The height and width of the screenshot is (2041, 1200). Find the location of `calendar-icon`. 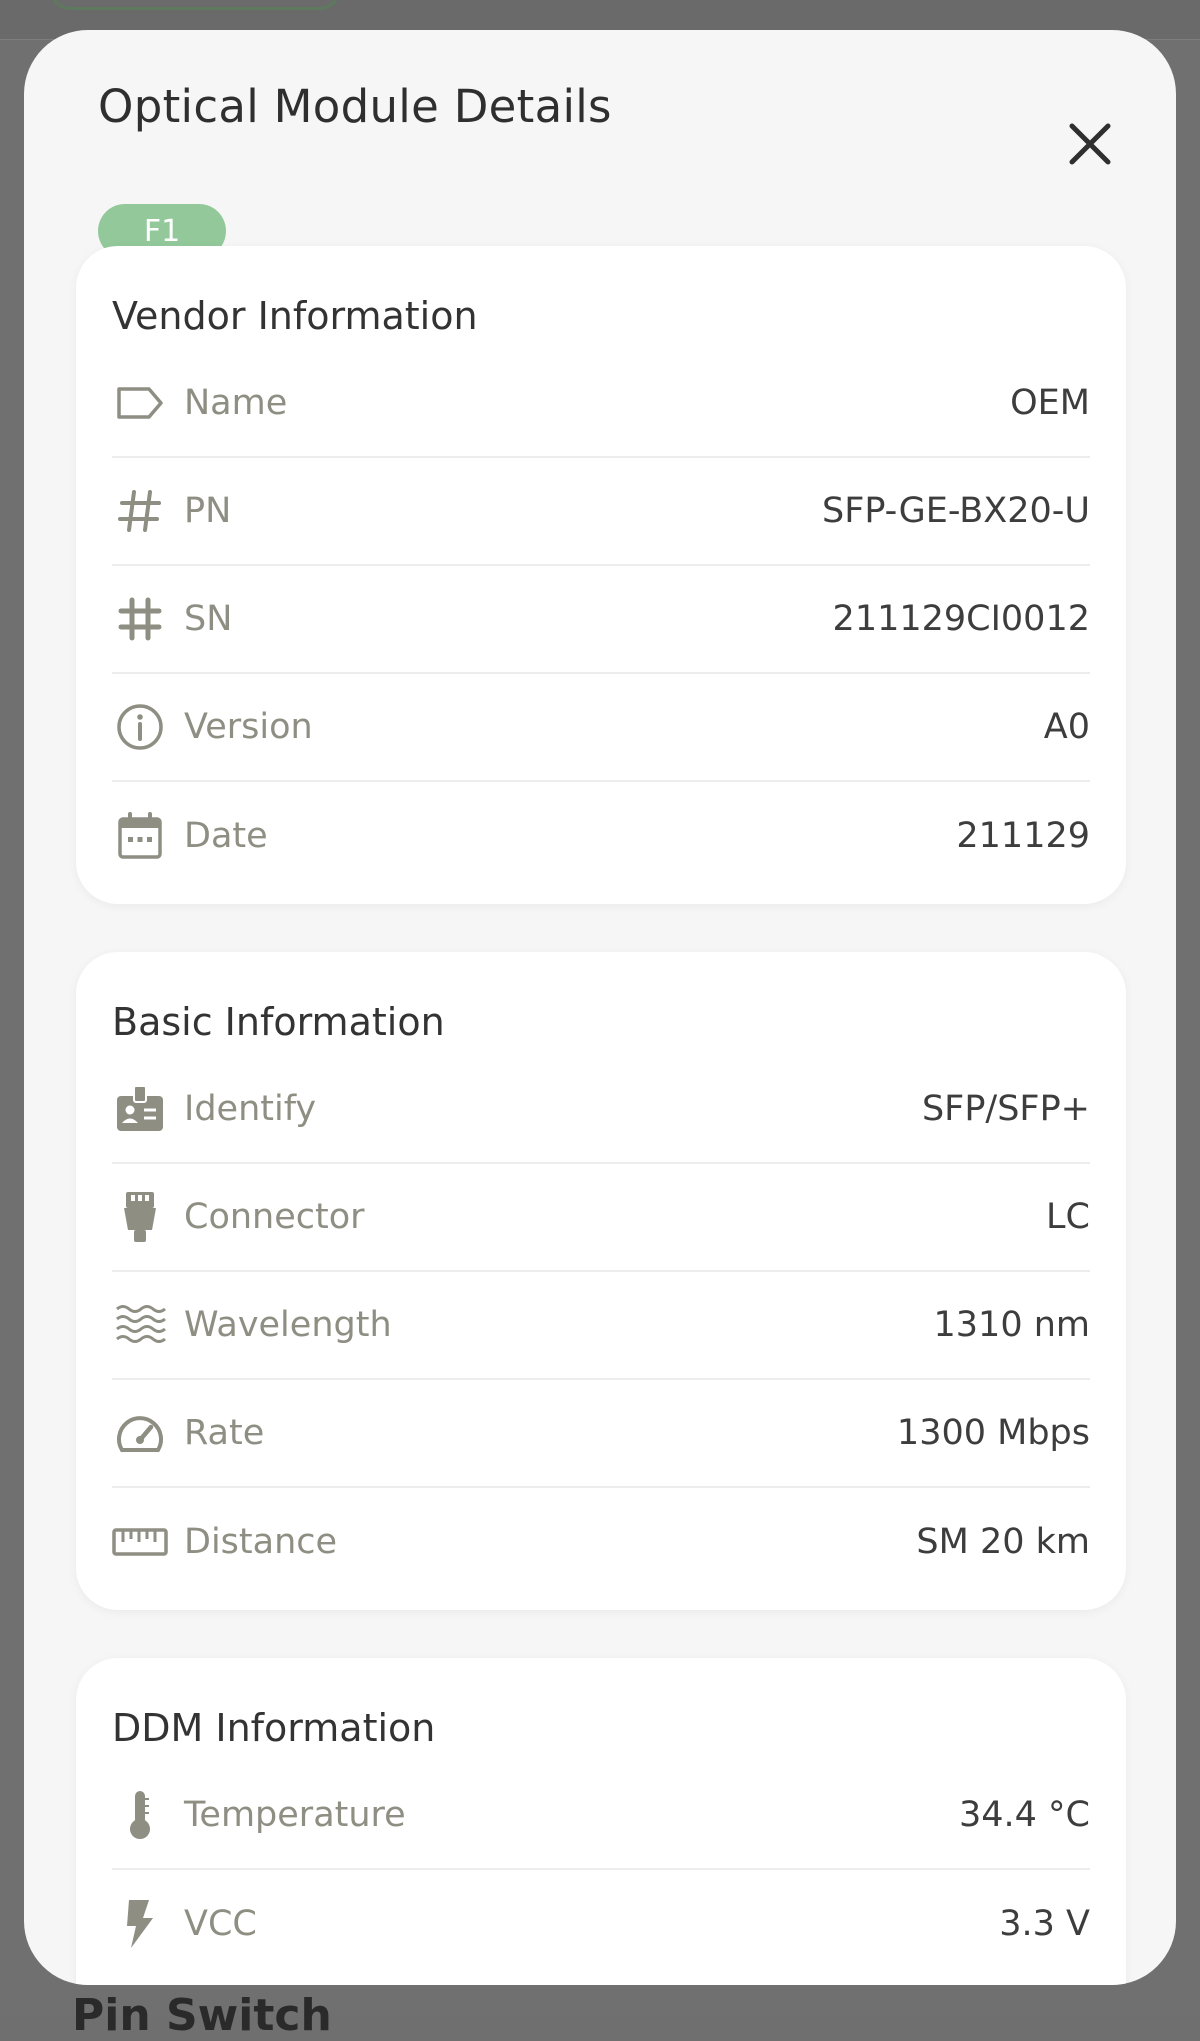

calendar-icon is located at coordinates (140, 836).